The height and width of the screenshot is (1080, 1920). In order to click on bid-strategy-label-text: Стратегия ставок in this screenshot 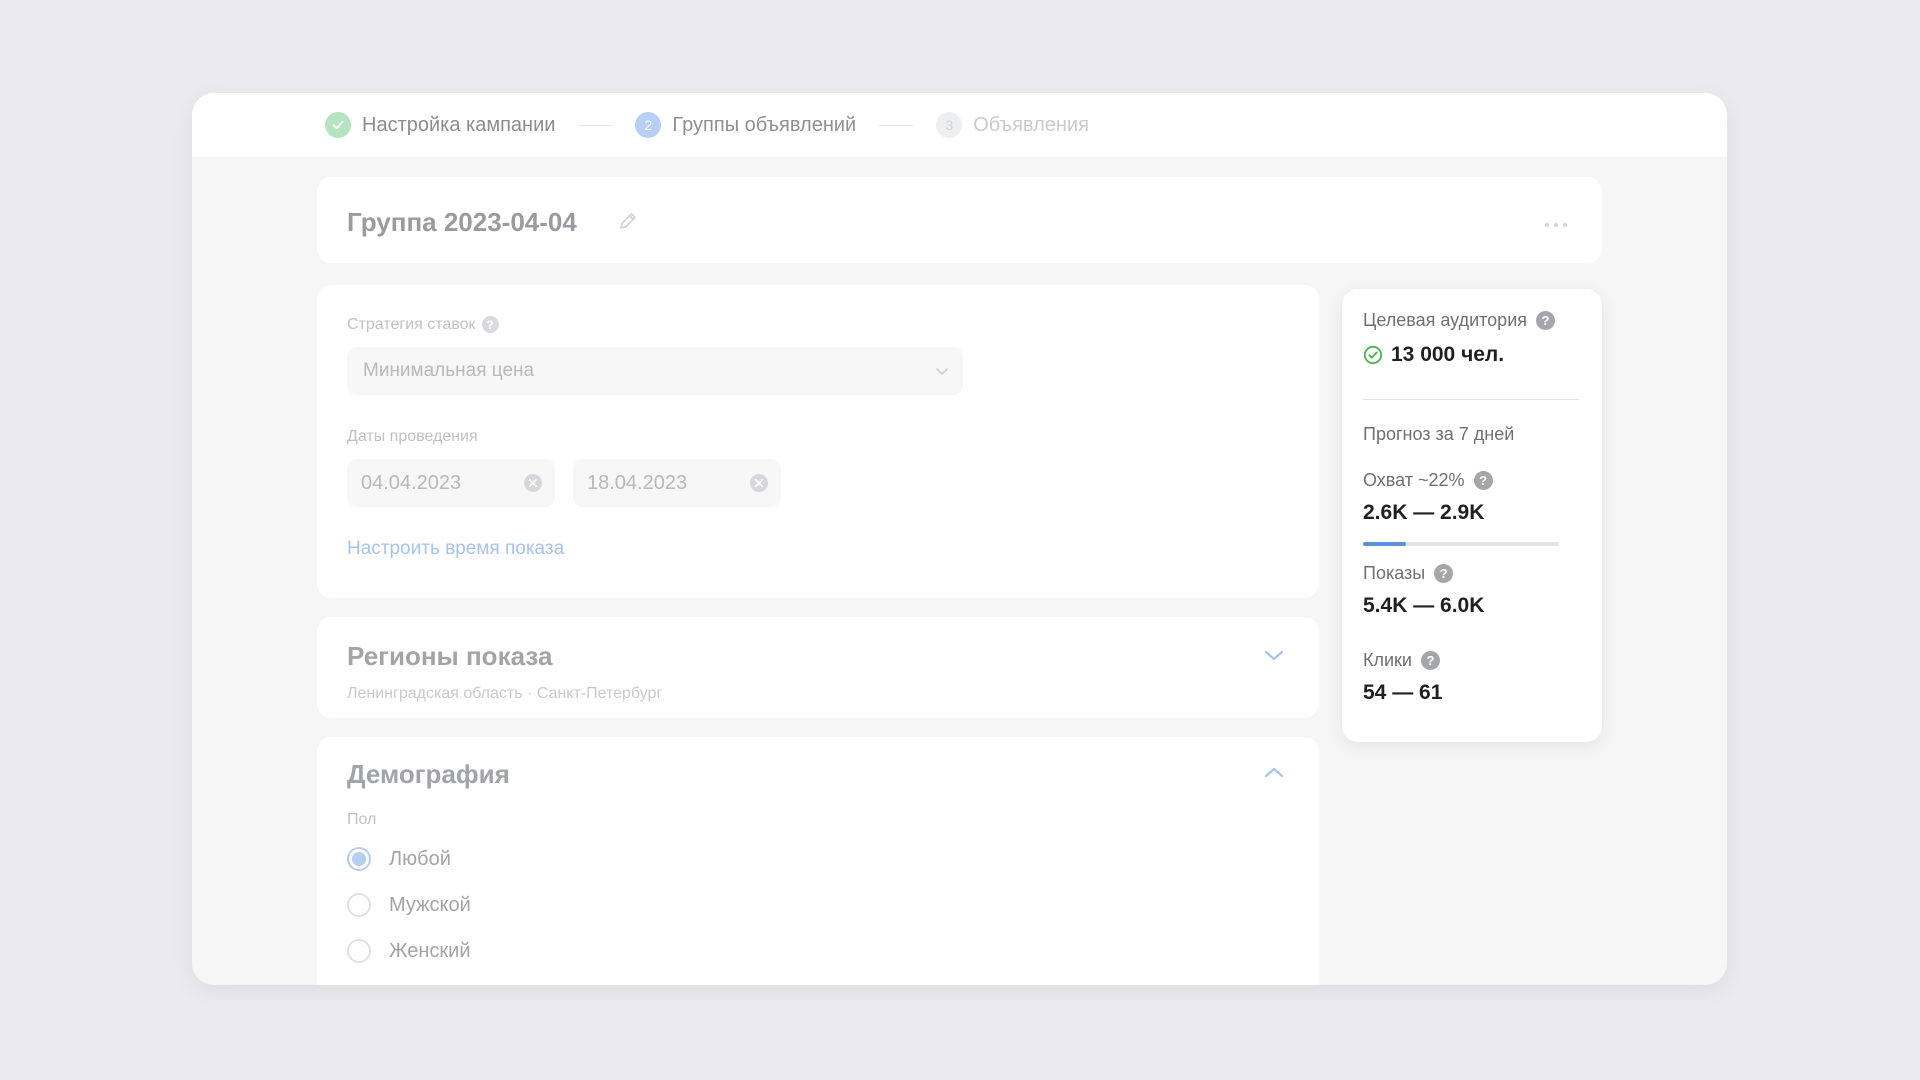, I will do `click(411, 324)`.